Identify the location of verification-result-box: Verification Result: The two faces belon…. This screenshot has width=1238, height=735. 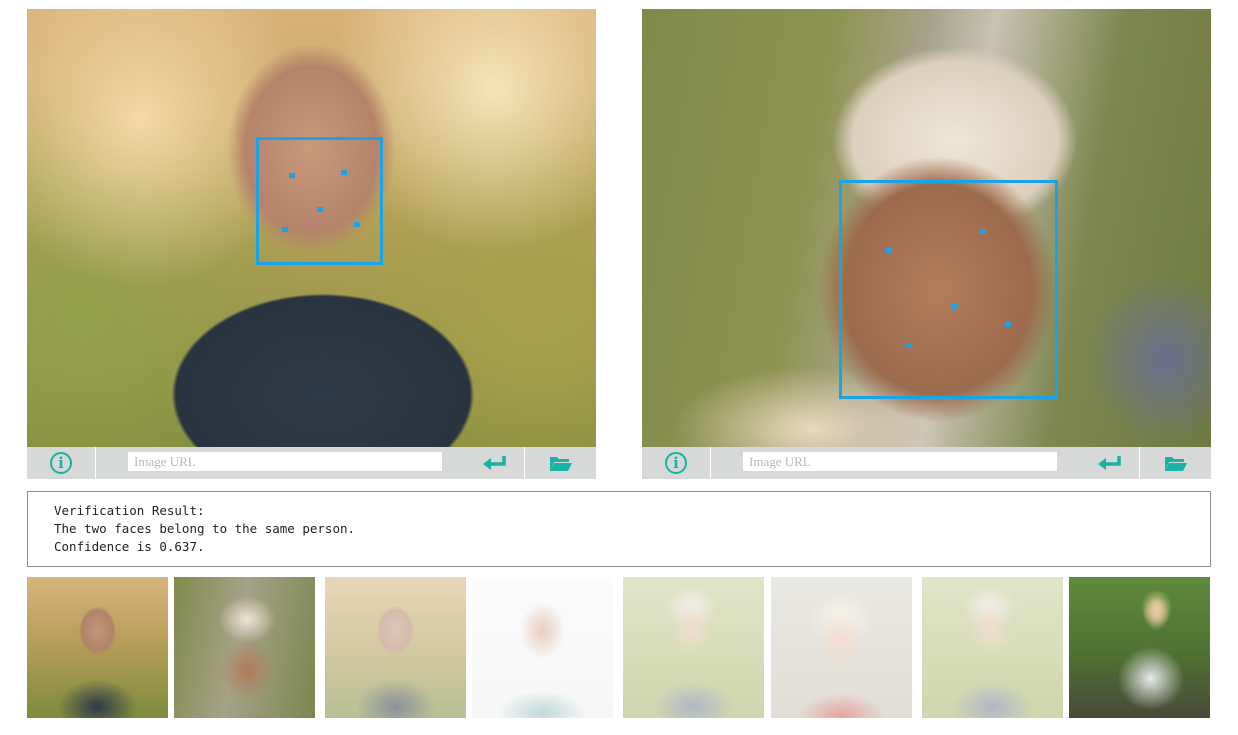
(619, 529).